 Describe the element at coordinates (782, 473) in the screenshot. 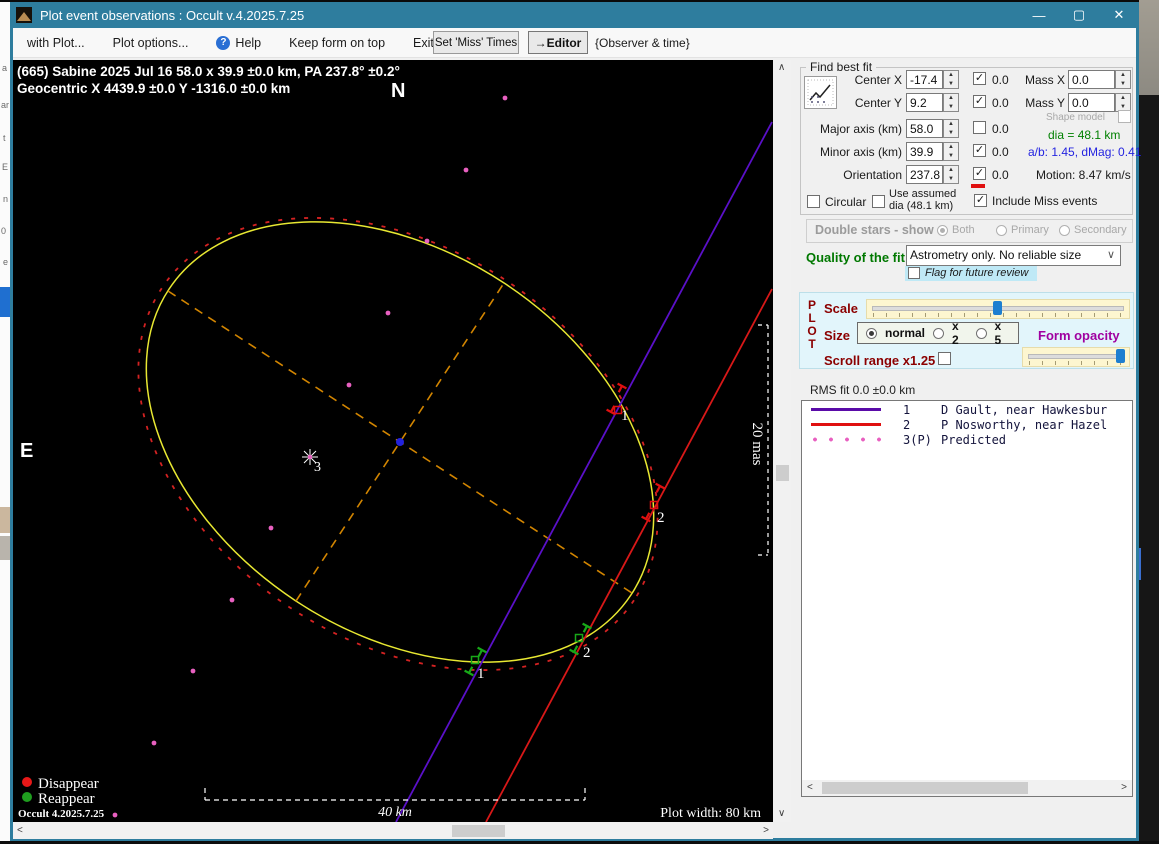

I see `plot-vscroll-thumb` at that location.